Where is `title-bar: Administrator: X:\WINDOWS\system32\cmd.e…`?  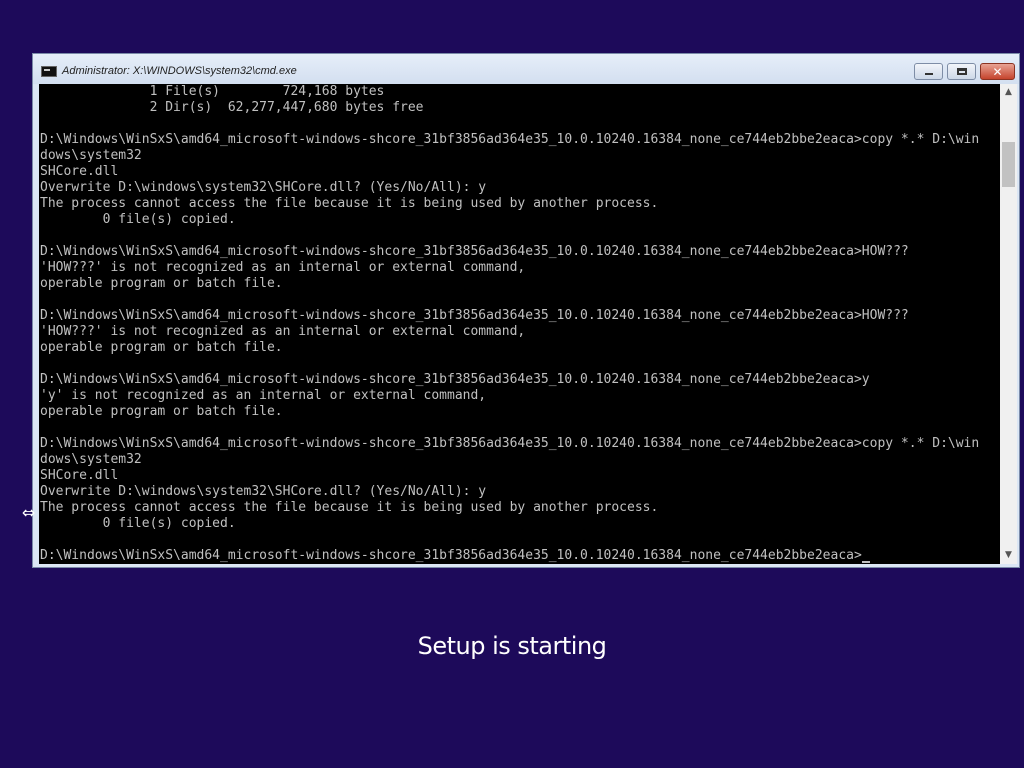 title-bar: Administrator: X:\WINDOWS\system32\cmd.e… is located at coordinates (526, 69).